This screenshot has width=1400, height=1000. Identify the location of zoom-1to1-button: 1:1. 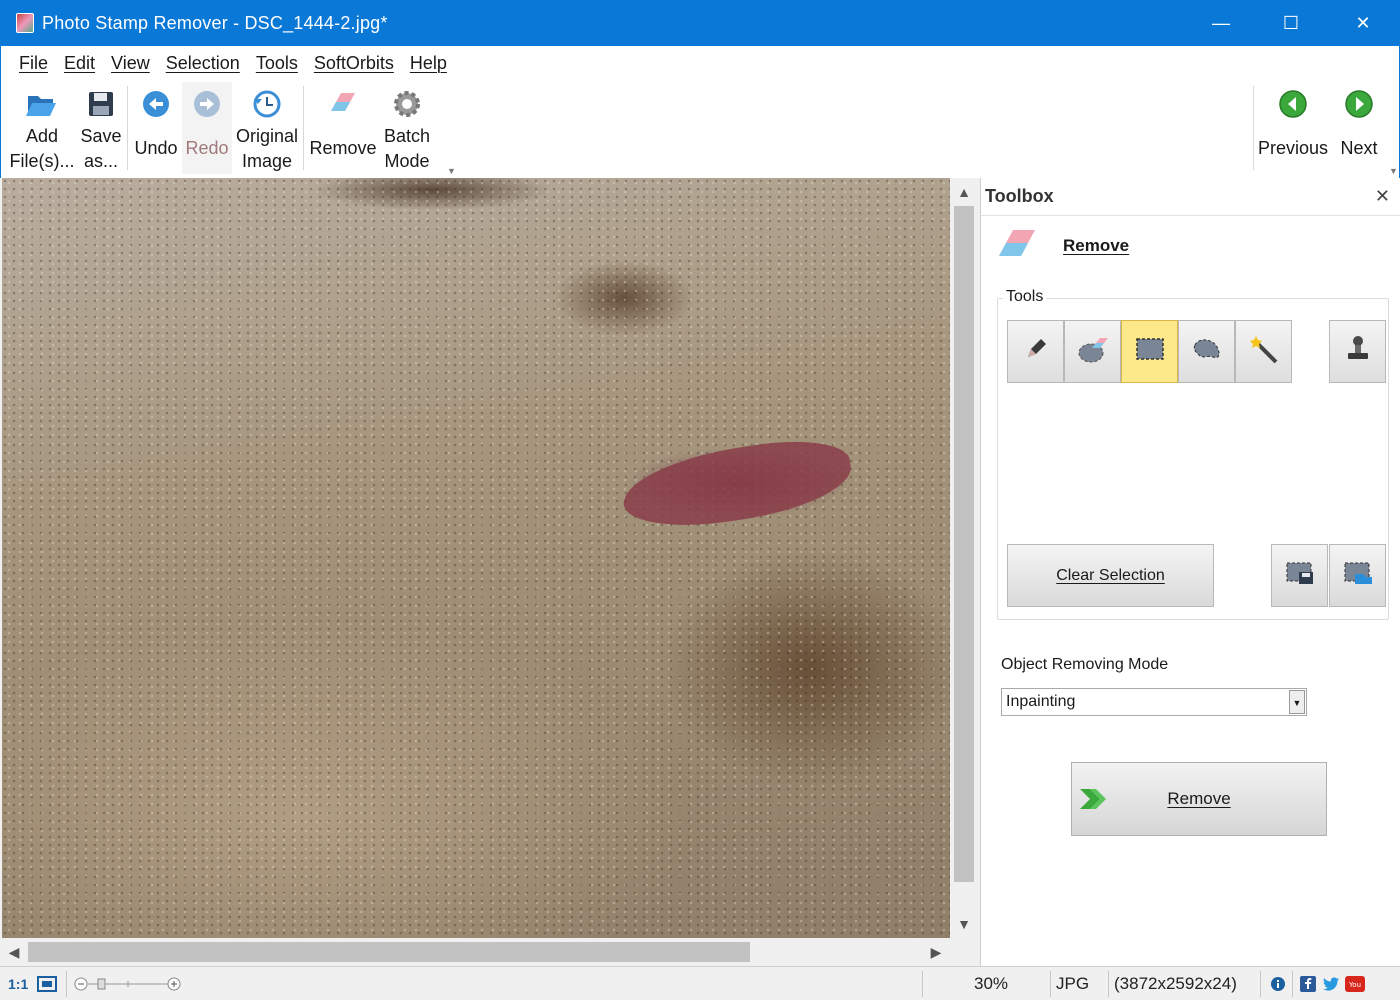
(18, 983).